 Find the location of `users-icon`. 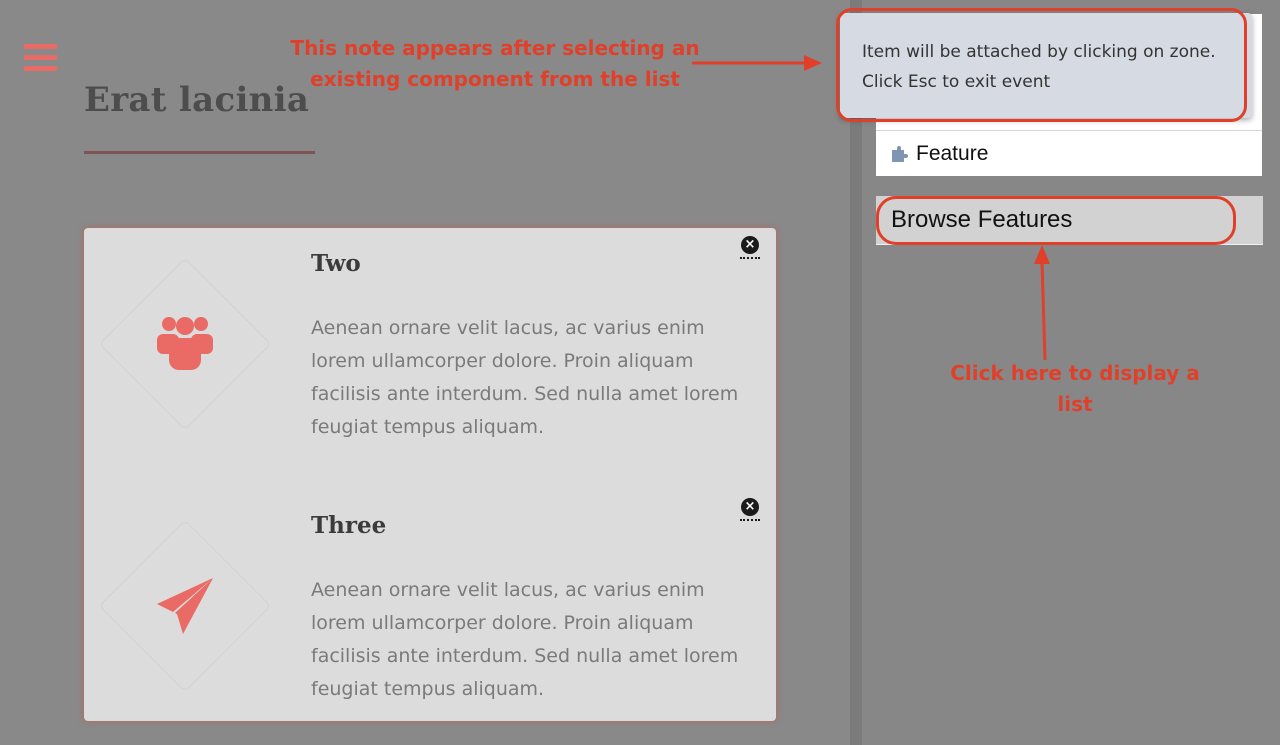

users-icon is located at coordinates (185, 343).